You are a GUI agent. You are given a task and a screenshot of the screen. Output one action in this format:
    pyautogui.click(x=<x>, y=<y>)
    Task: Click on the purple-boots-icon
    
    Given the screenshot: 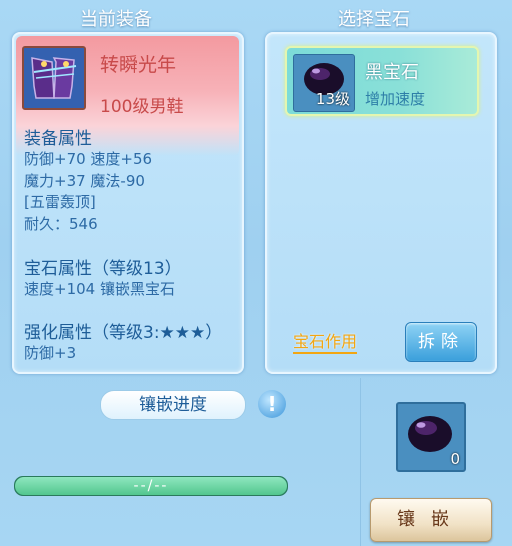 What is the action you would take?
    pyautogui.click(x=54, y=78)
    